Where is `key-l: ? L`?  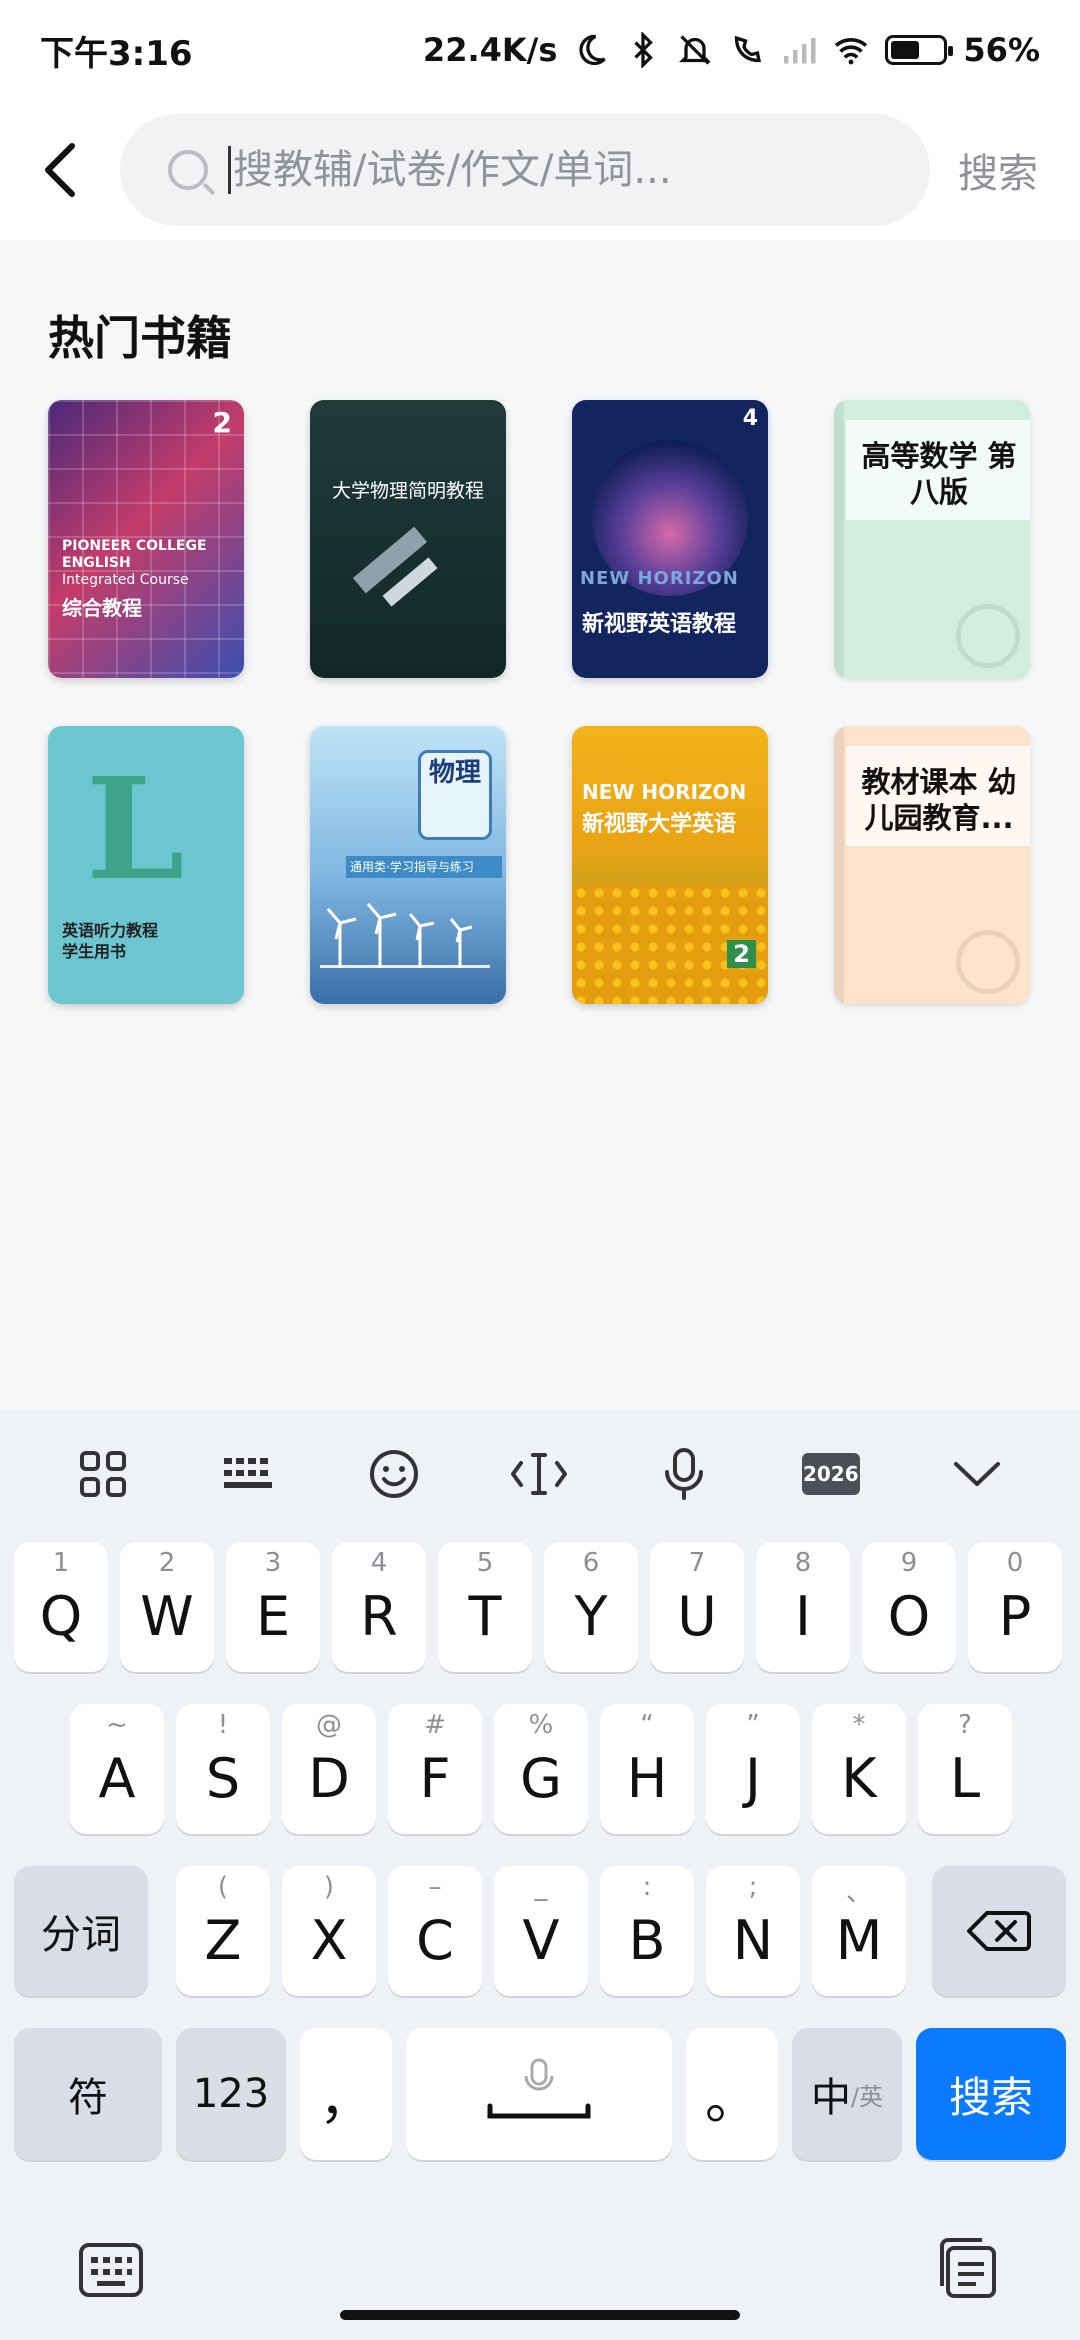
key-l: ? L is located at coordinates (965, 1769).